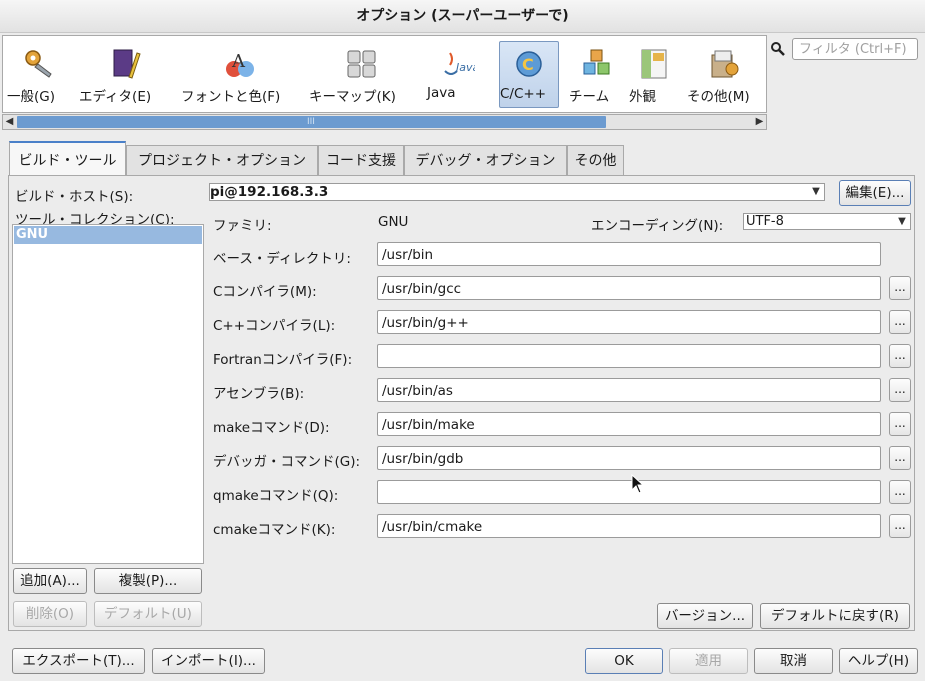 This screenshot has height=681, width=925. What do you see at coordinates (127, 64) in the screenshot?
I see `editor-book-icon` at bounding box center [127, 64].